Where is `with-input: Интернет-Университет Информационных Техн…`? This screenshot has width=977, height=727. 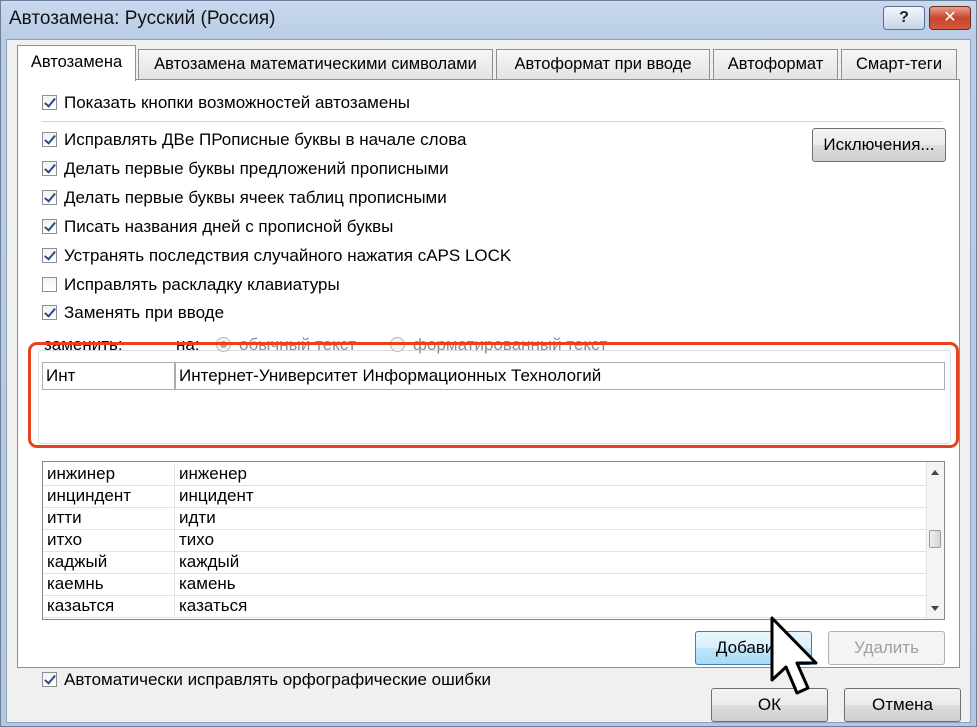 with-input: Интернет-Университет Информационных Техн… is located at coordinates (560, 376).